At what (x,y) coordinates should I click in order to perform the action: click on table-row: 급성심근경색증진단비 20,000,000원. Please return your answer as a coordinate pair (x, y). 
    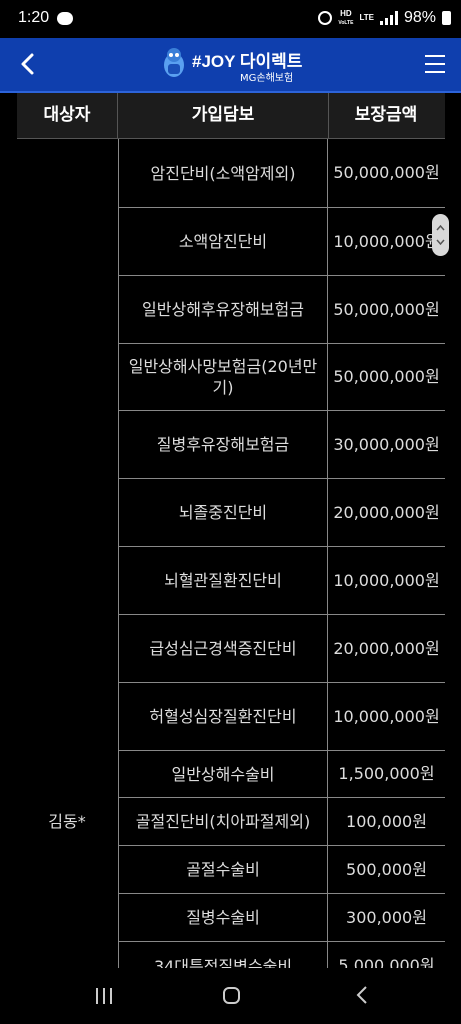
    Looking at the image, I should click on (281, 649).